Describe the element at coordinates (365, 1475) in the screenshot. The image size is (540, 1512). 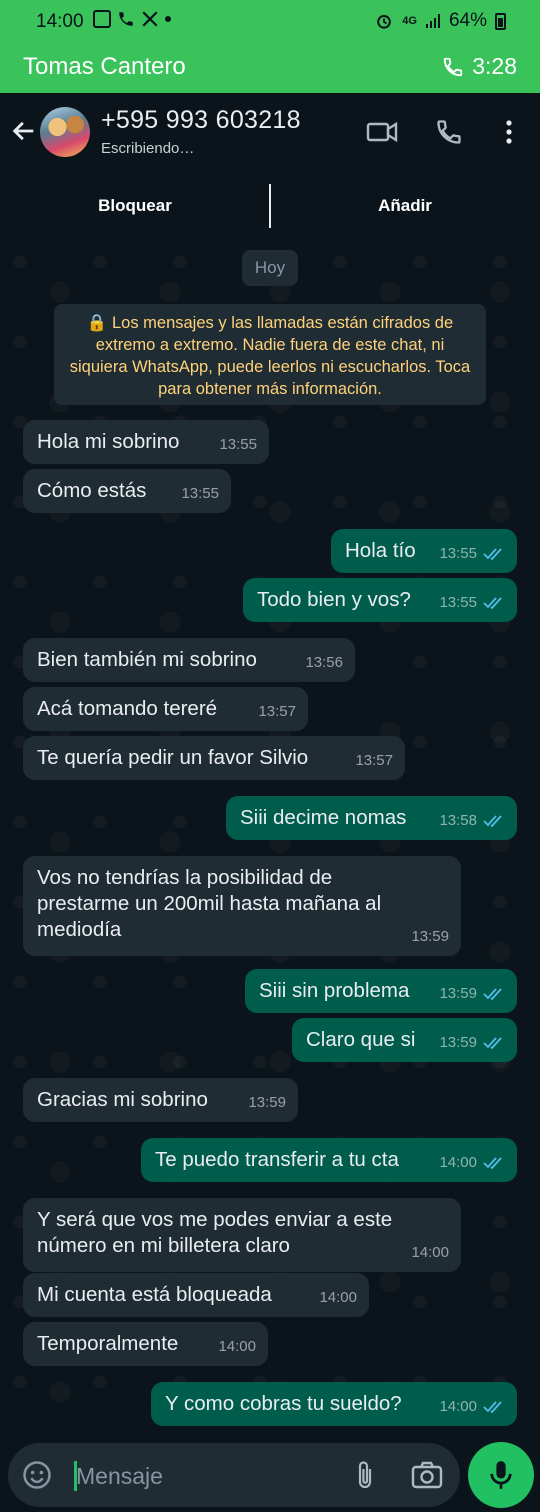
I see `attach-icon` at that location.